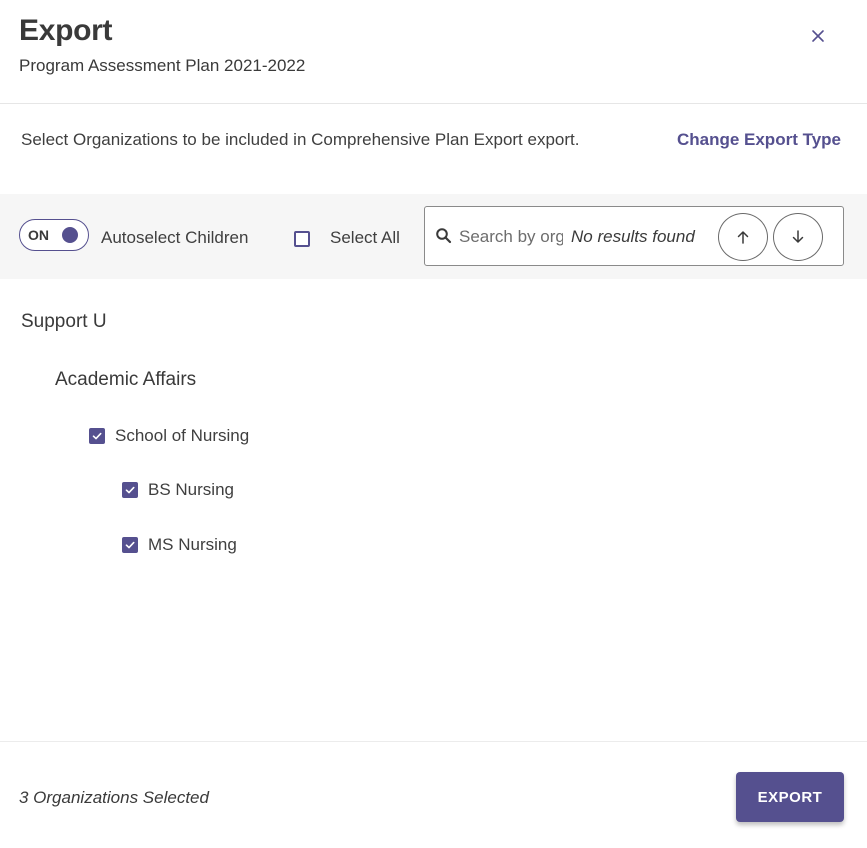  I want to click on close-icon, so click(818, 36).